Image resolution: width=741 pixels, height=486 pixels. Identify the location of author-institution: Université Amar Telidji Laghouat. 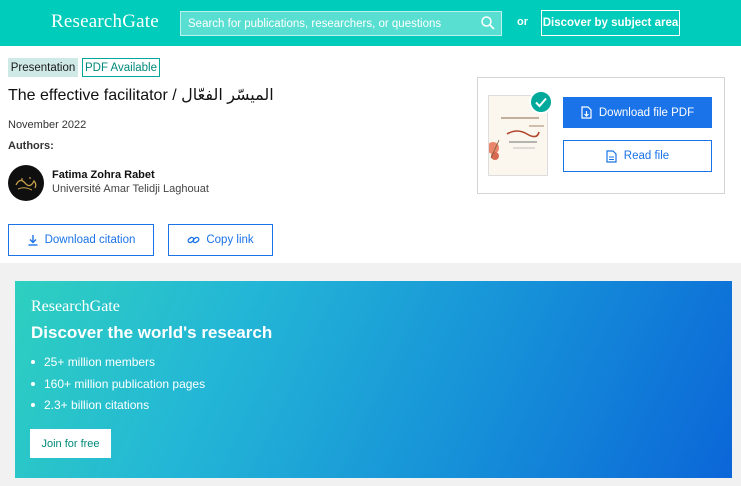
(130, 189).